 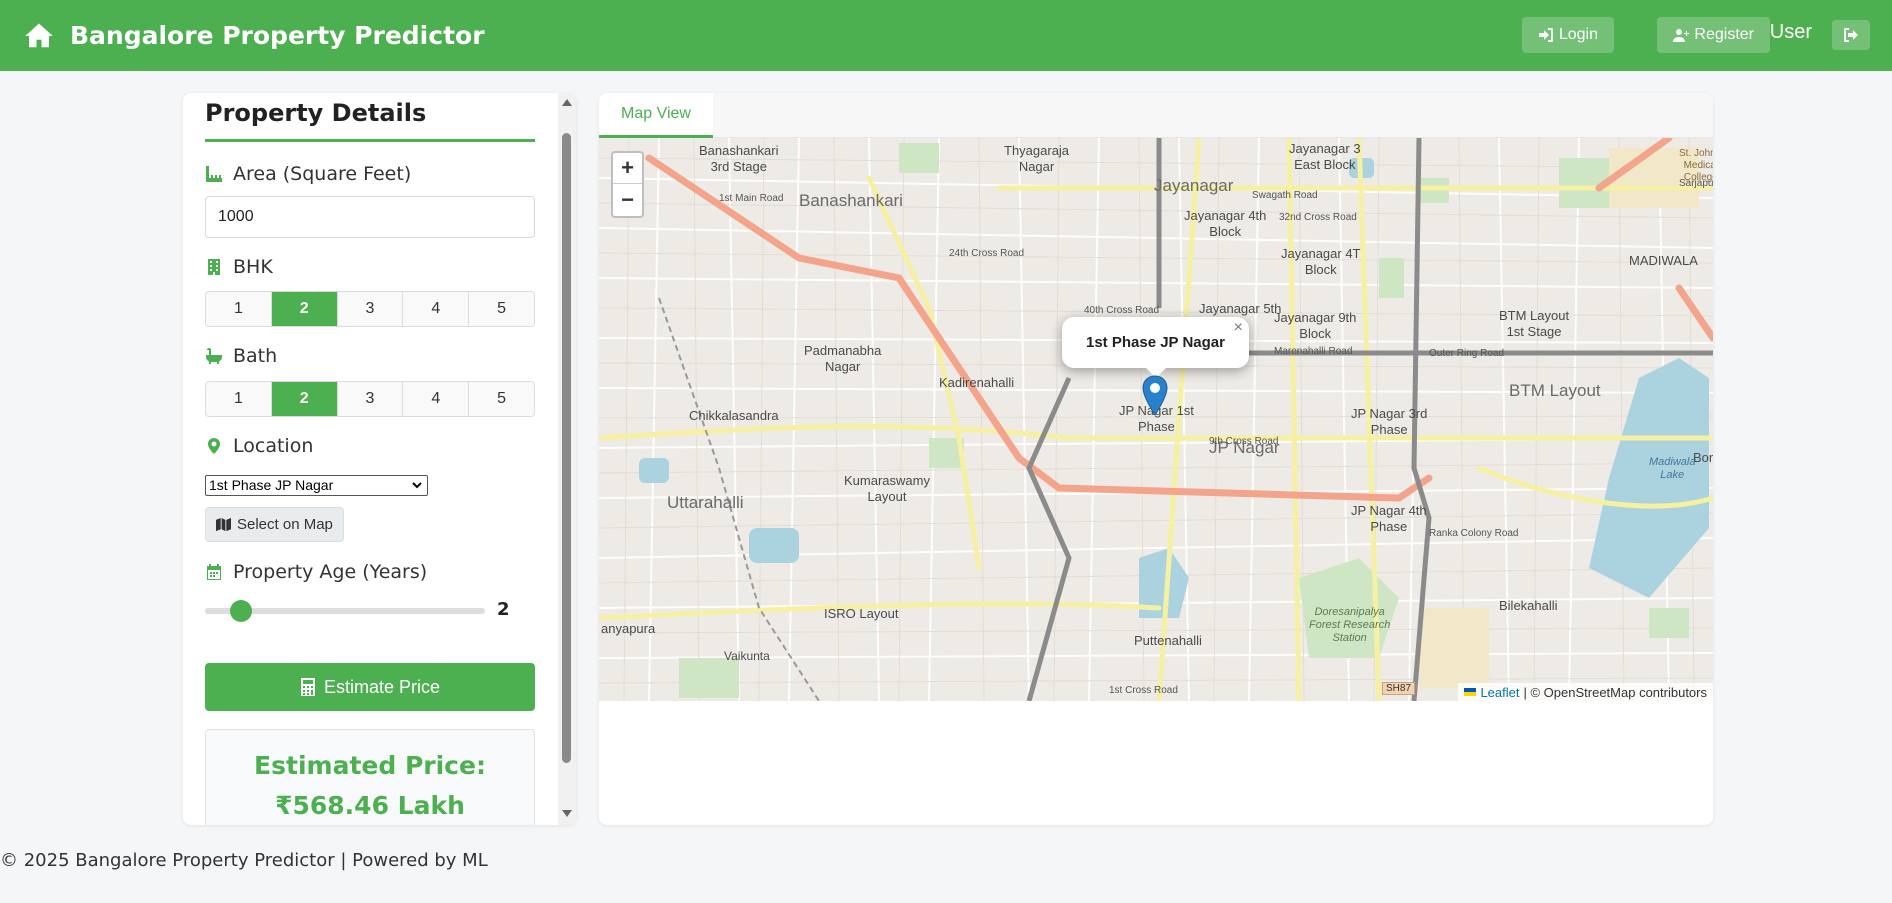 I want to click on estimate-price-label: Estimate Price, so click(x=382, y=686).